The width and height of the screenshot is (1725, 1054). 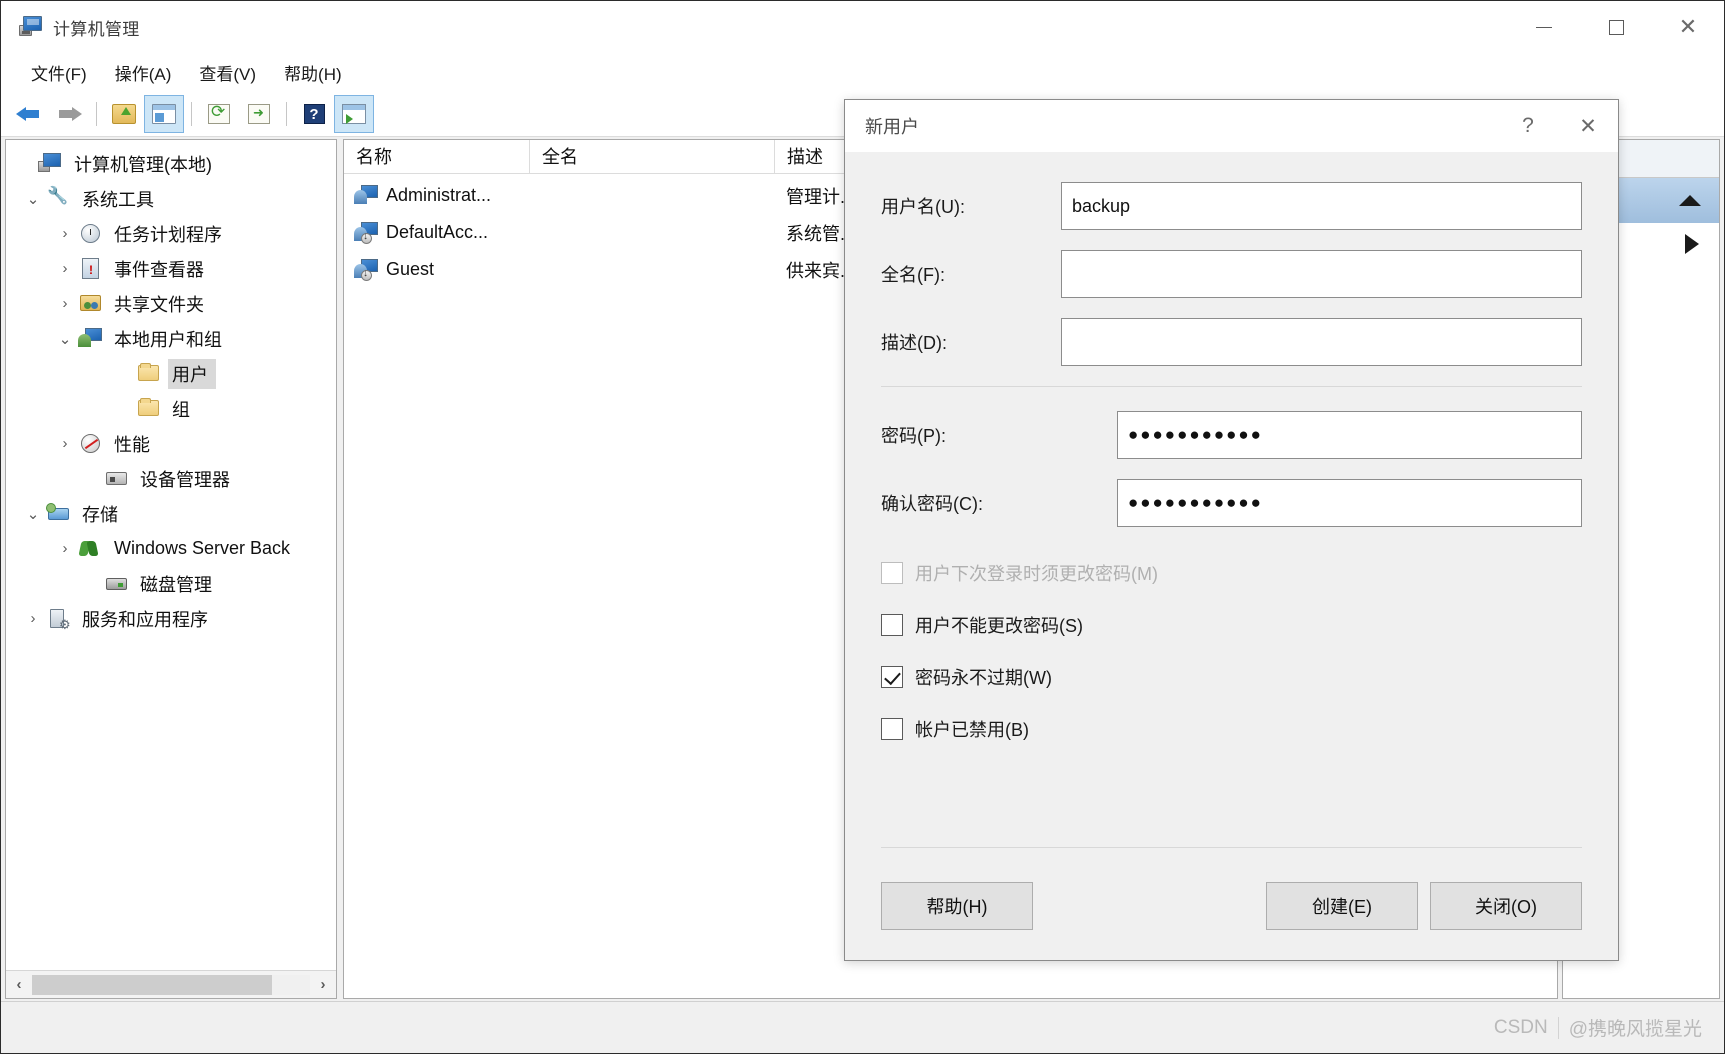 What do you see at coordinates (914, 343) in the screenshot?
I see `description-label: 描述(D):` at bounding box center [914, 343].